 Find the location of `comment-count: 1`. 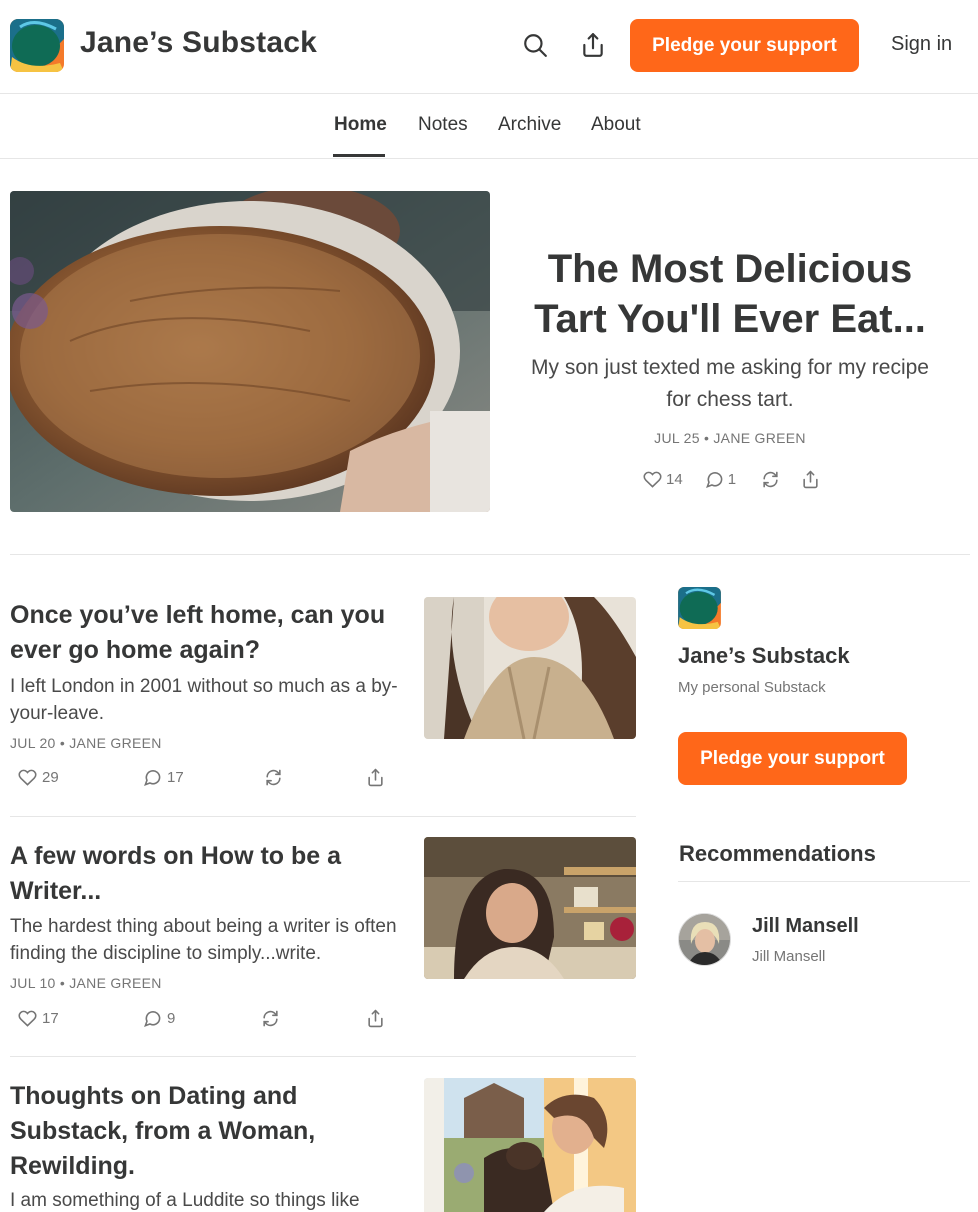

comment-count: 1 is located at coordinates (732, 479).